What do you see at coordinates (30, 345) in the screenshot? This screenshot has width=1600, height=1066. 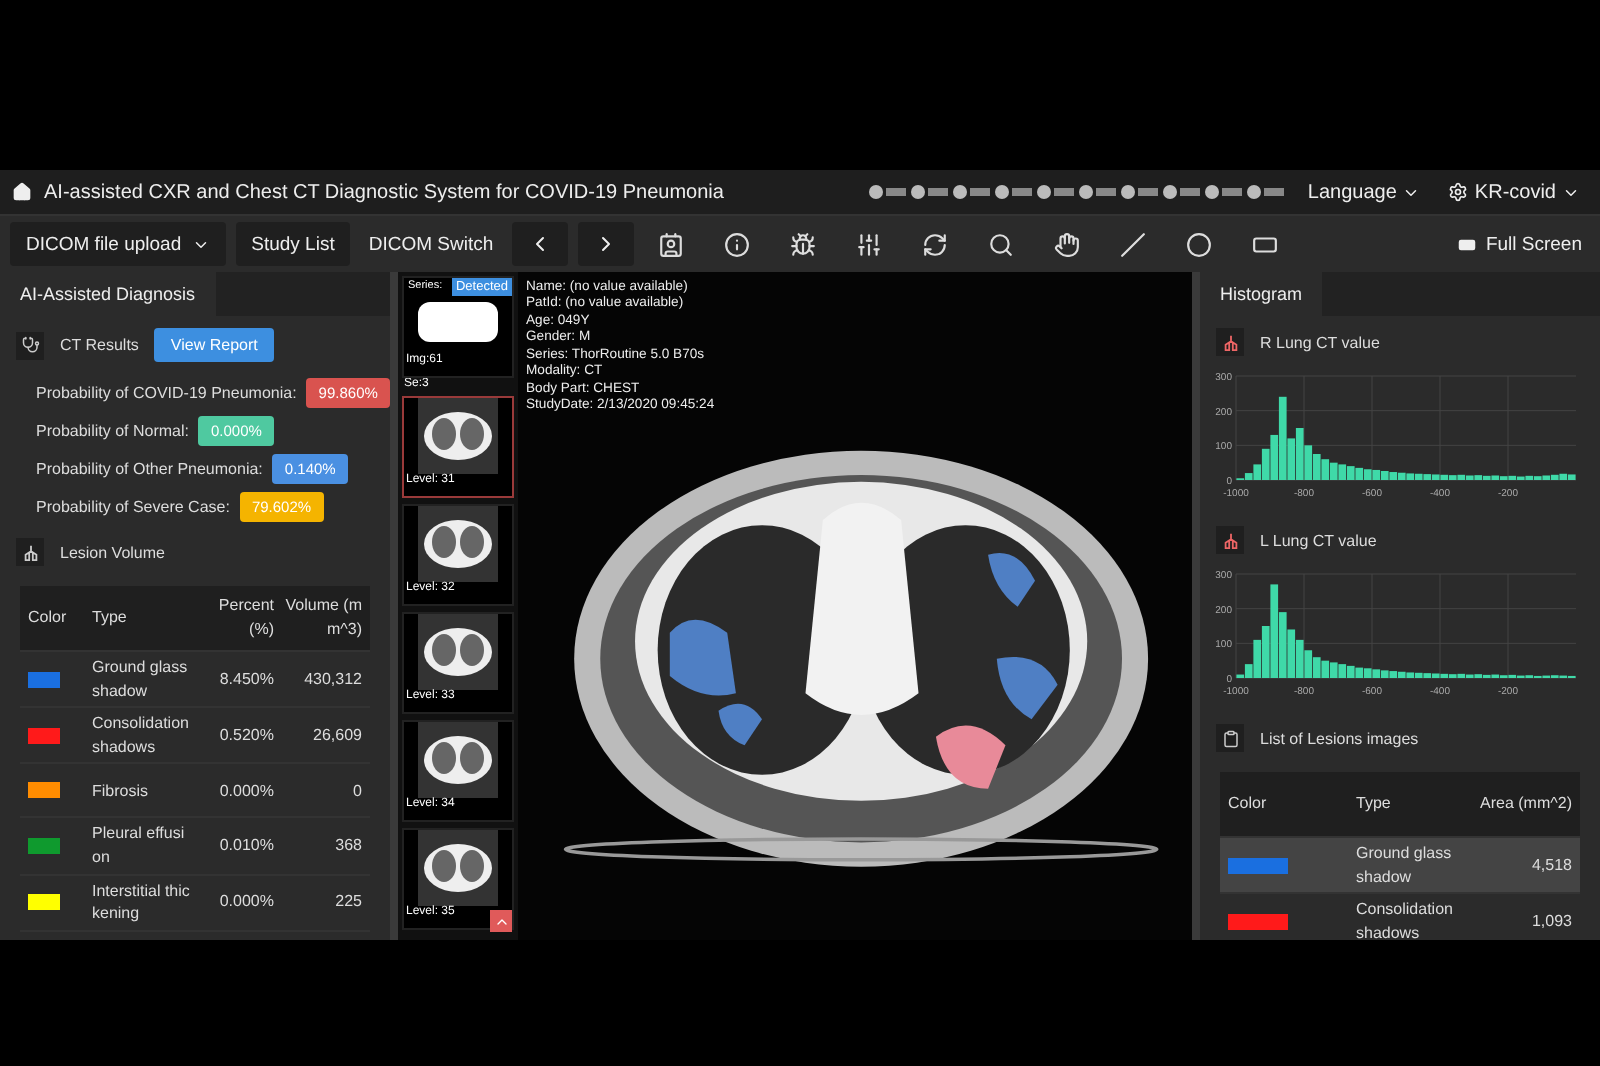 I see `stethoscope-icon` at bounding box center [30, 345].